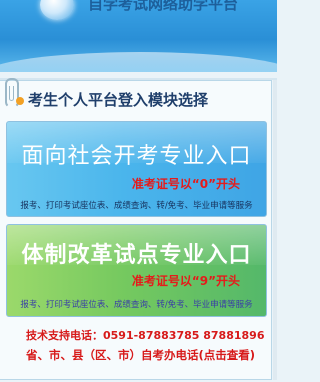 This screenshot has height=382, width=320. What do you see at coordinates (138, 62) in the screenshot?
I see `header-wave-decoration` at bounding box center [138, 62].